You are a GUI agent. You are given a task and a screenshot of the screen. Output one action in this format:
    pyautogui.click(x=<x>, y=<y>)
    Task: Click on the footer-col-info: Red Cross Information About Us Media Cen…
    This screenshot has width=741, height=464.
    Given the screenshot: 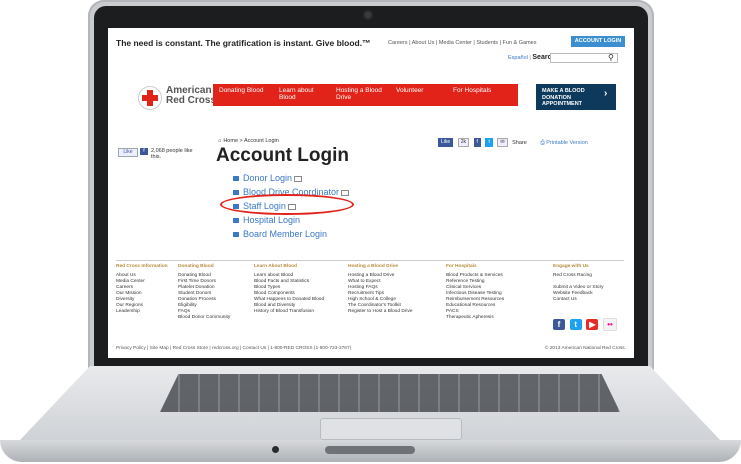 What is the action you would take?
    pyautogui.click(x=146, y=289)
    